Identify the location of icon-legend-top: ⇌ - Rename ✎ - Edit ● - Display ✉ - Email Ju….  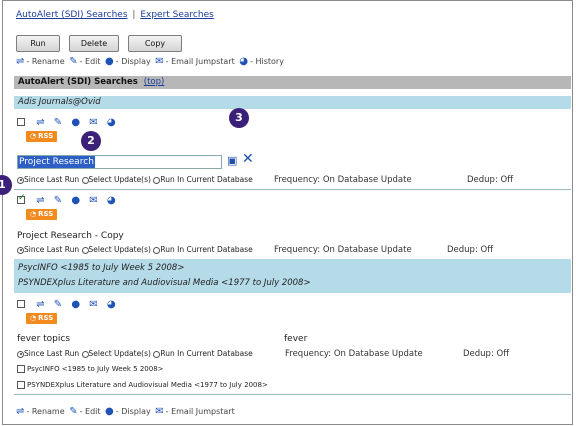
(149, 61).